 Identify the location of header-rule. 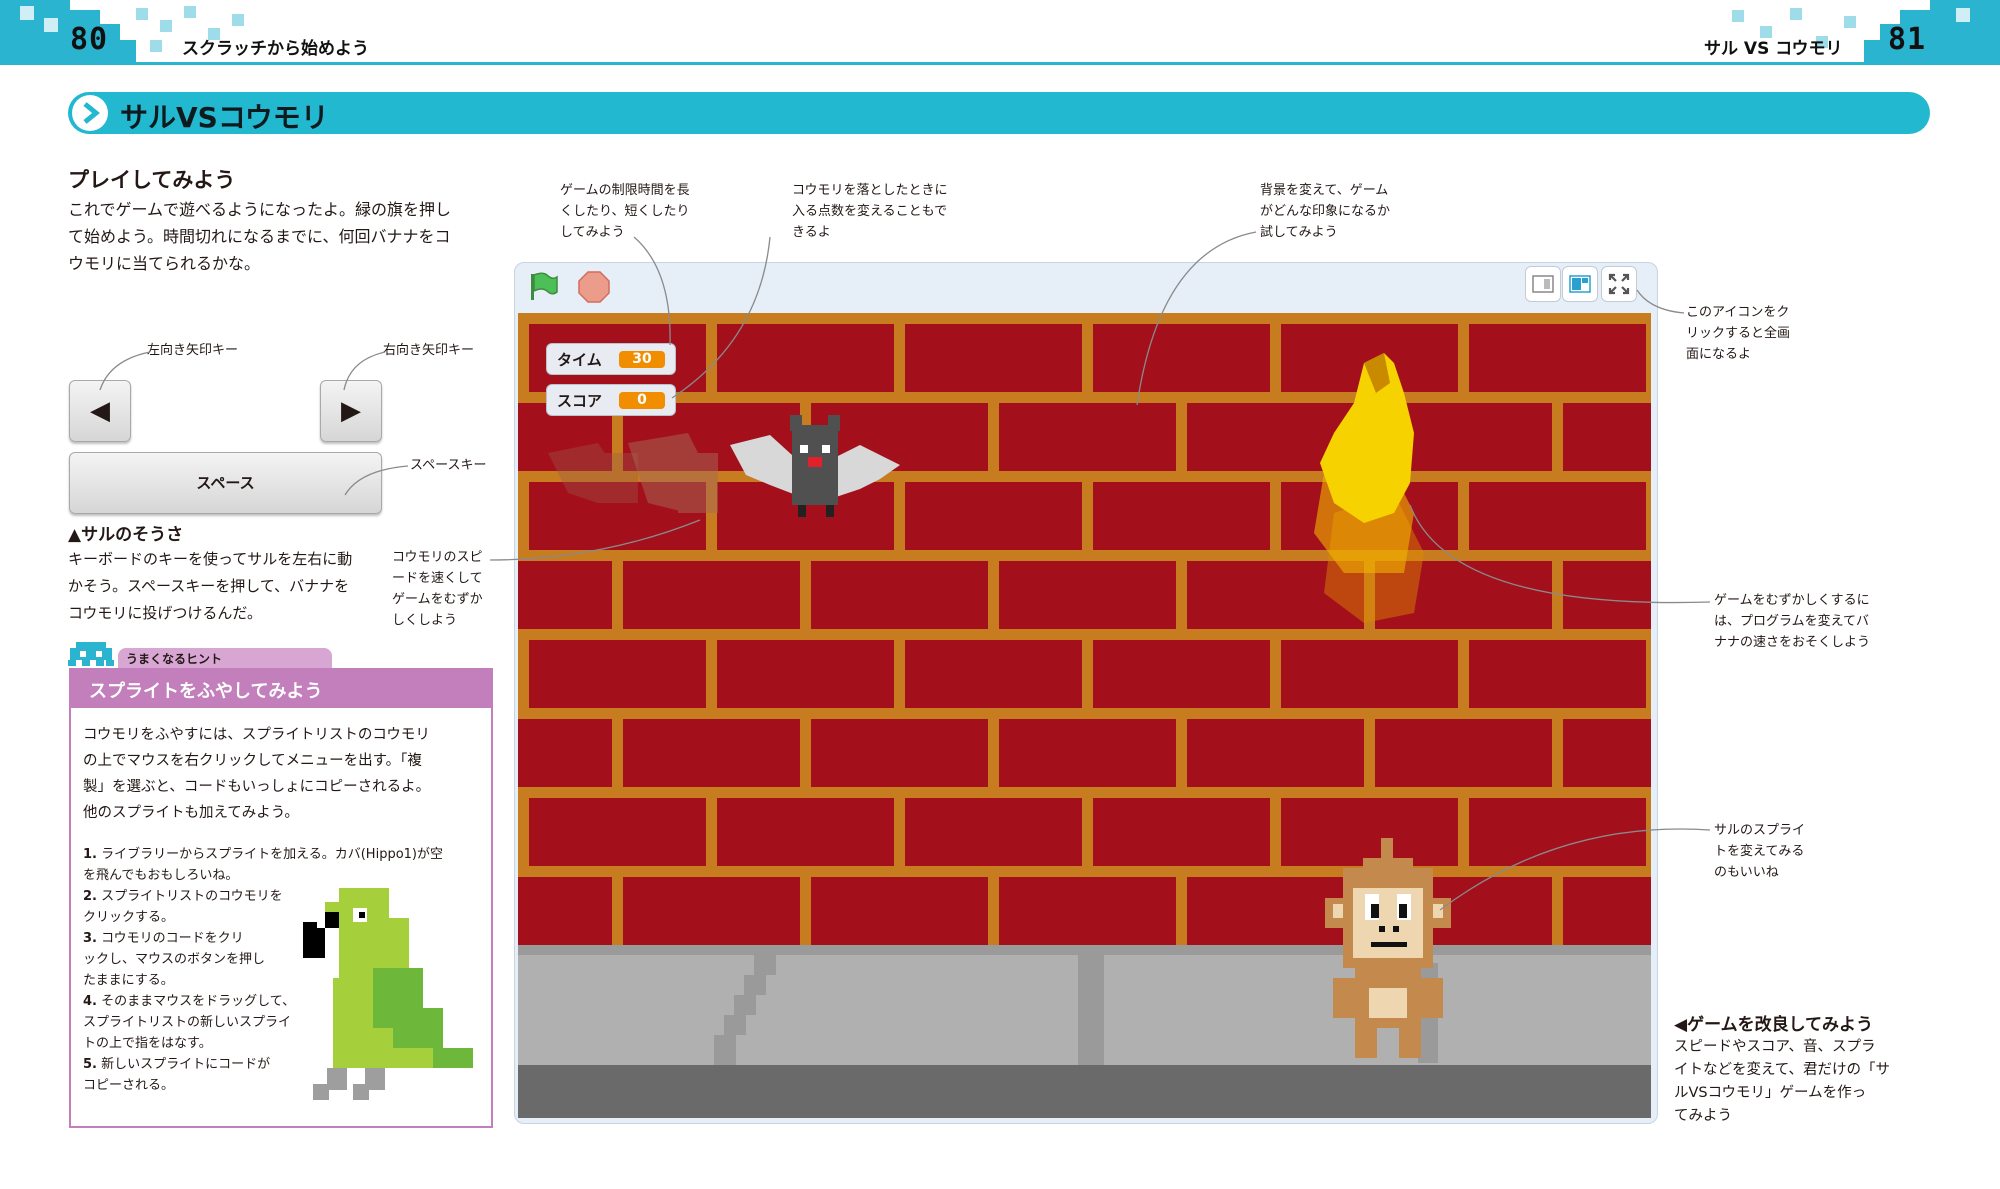
(1000, 63).